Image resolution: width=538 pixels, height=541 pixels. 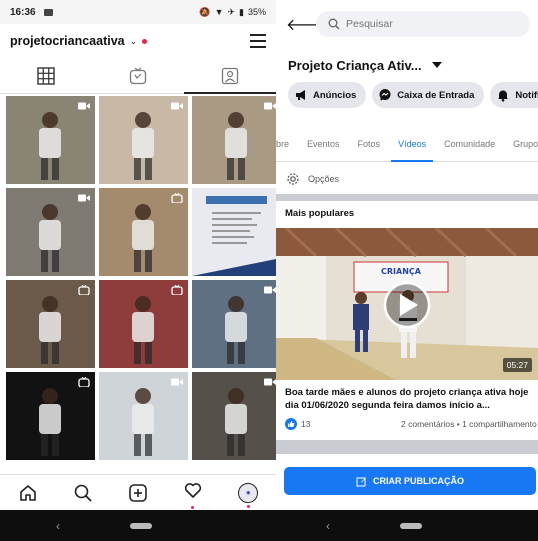 What do you see at coordinates (134, 41) in the screenshot?
I see `chevron-down-icon: ⌄` at bounding box center [134, 41].